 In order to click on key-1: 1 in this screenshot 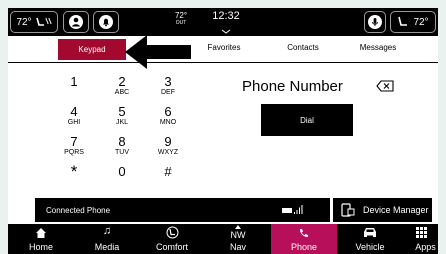, I will do `click(74, 89)`.